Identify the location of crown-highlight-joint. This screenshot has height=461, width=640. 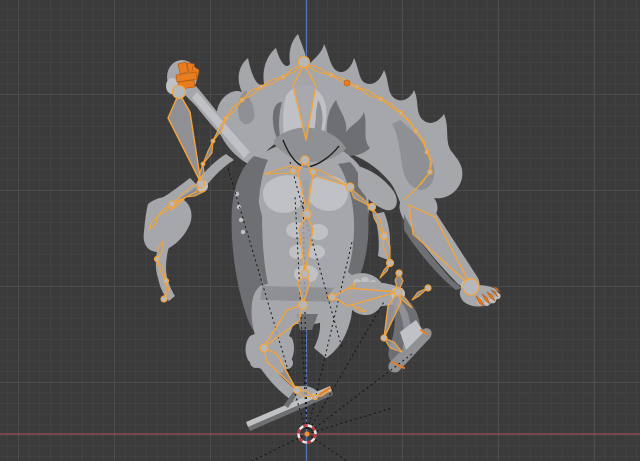
(347, 83).